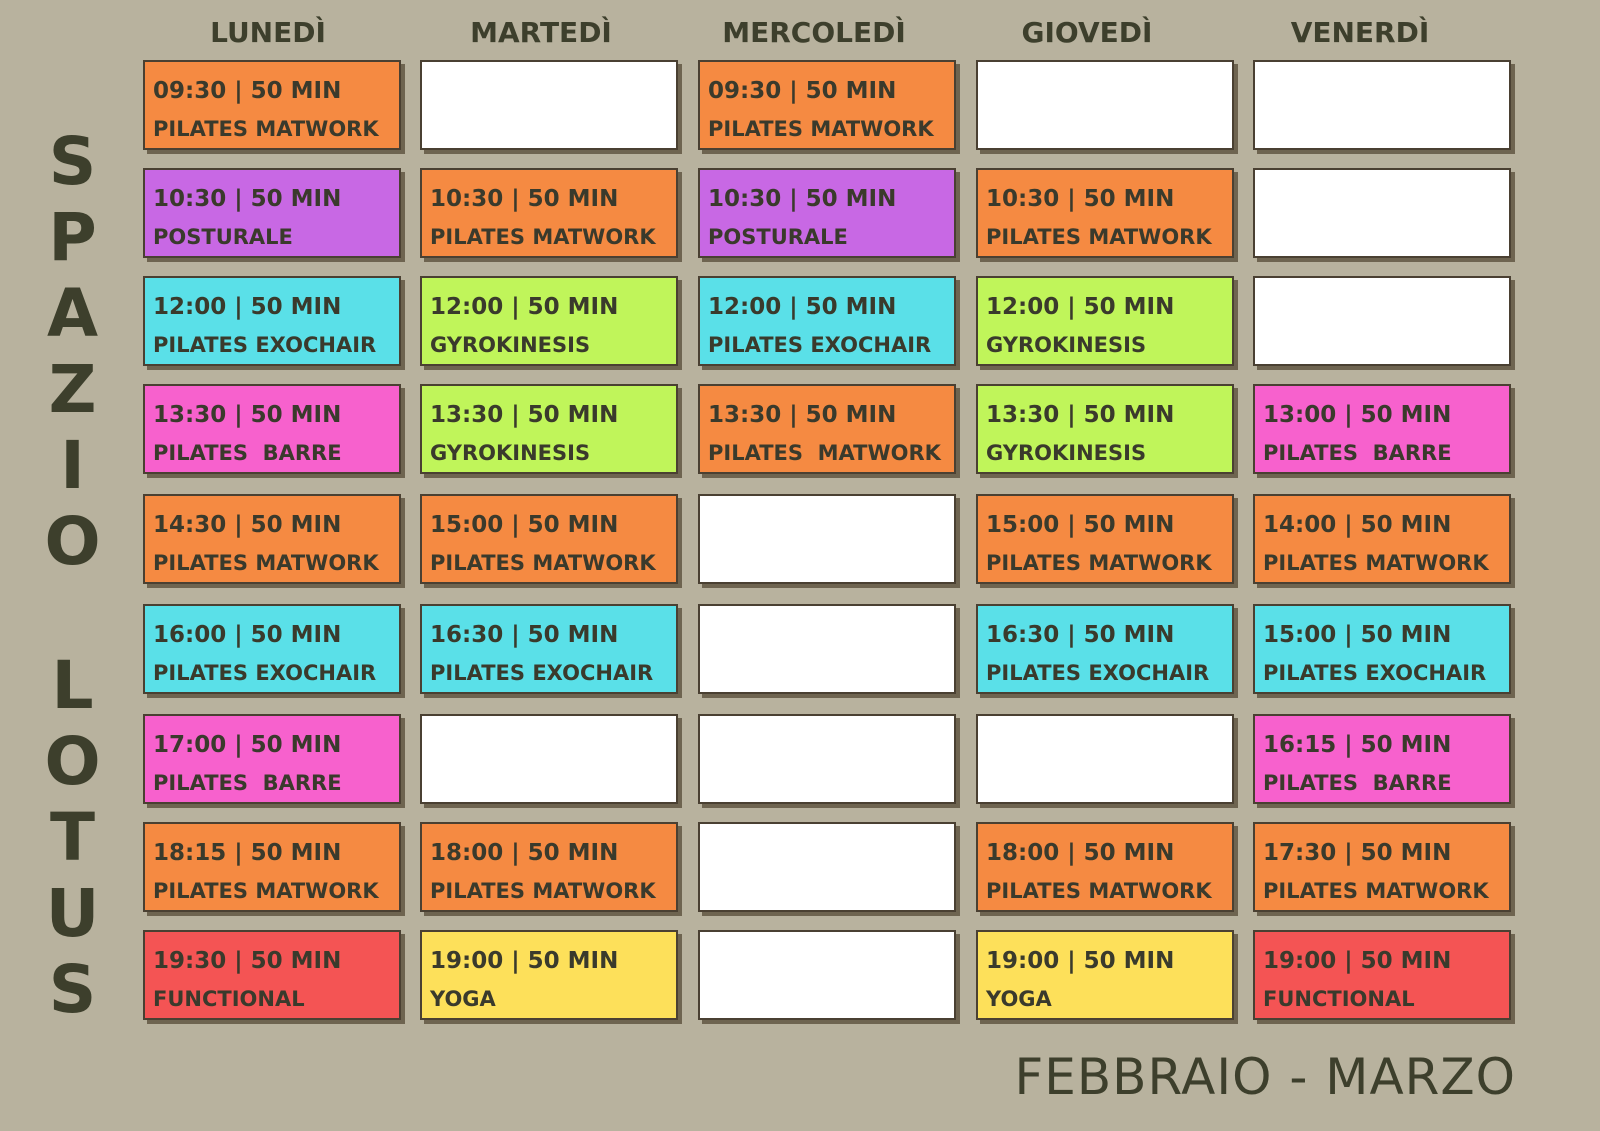 The width and height of the screenshot is (1600, 1131). I want to click on day-header-martedi: MARTEDÌ, so click(541, 32).